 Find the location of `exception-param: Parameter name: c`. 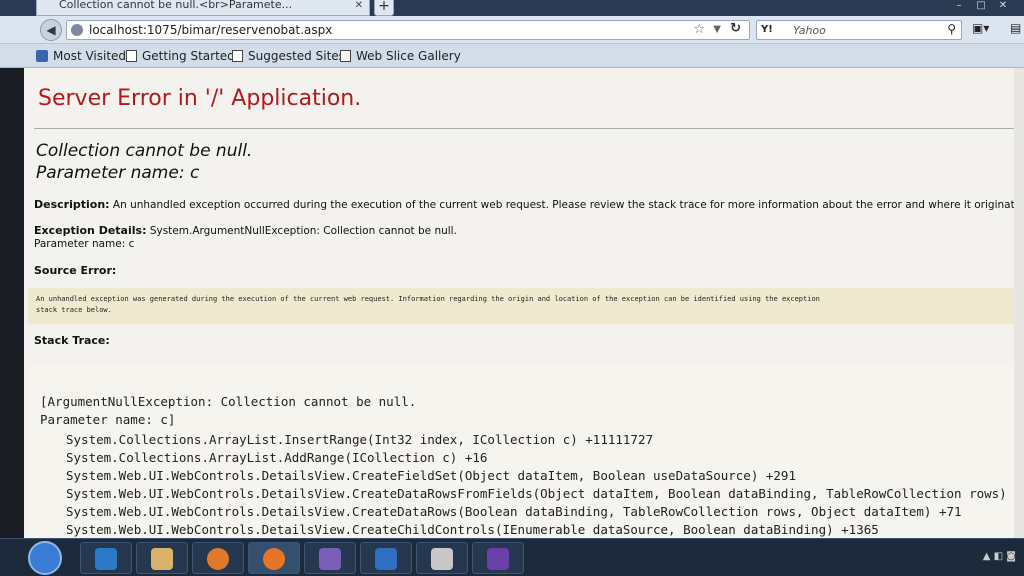

exception-param: Parameter name: c is located at coordinates (84, 244).